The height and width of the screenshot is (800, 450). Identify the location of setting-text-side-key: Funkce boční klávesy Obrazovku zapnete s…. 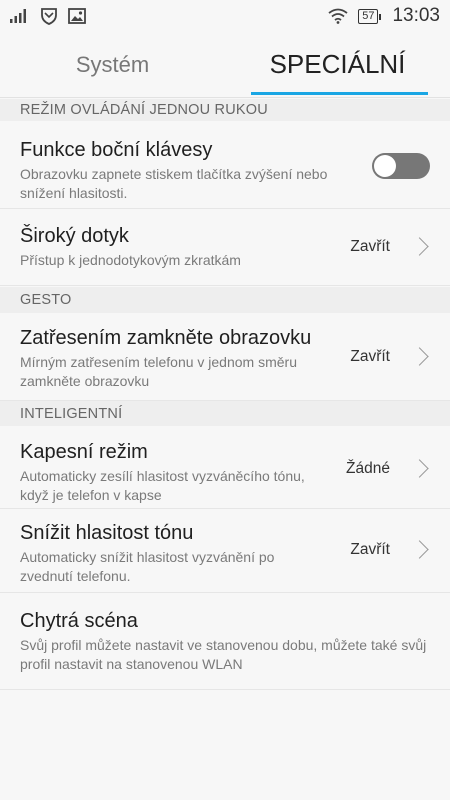
(175, 170).